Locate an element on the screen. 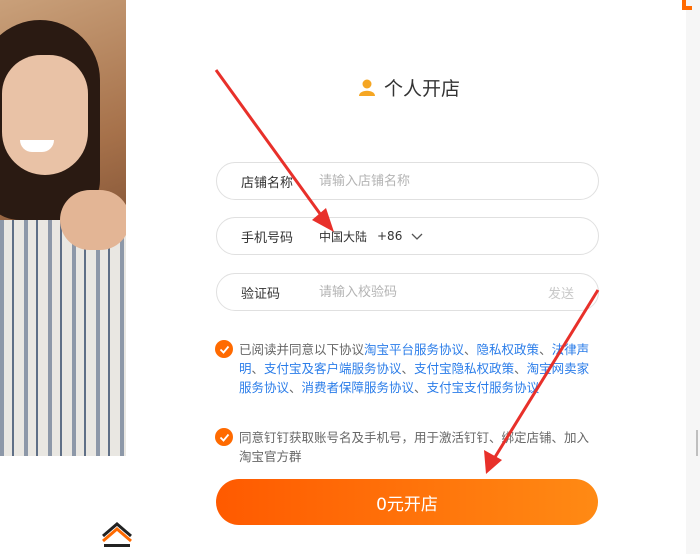 Image resolution: width=700 pixels, height=554 pixels. right-edge is located at coordinates (693, 277).